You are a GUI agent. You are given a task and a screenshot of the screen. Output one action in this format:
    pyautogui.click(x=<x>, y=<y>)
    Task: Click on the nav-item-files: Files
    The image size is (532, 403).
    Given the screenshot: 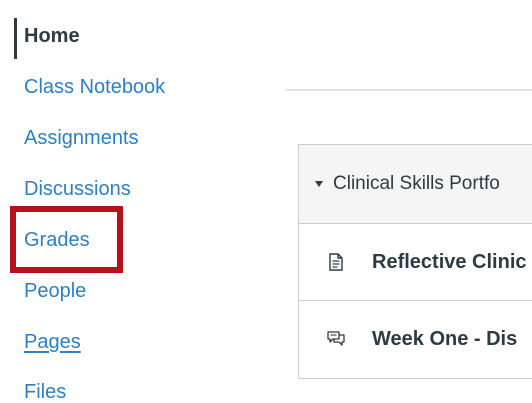 What is the action you would take?
    pyautogui.click(x=45, y=391)
    